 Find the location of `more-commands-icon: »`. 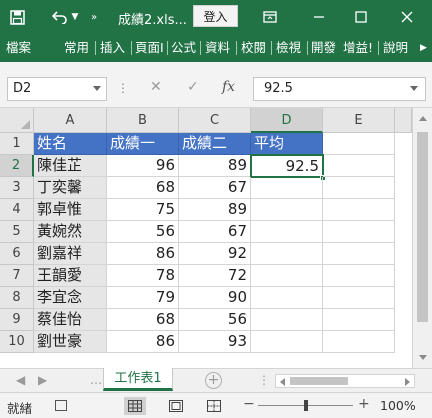

more-commands-icon: » is located at coordinates (94, 17).